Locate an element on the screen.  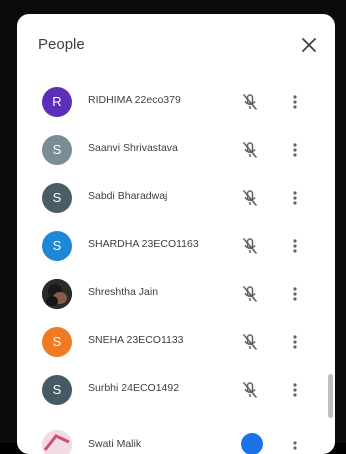
participant-name: Surbhi 24ECO1492 is located at coordinates (134, 388).